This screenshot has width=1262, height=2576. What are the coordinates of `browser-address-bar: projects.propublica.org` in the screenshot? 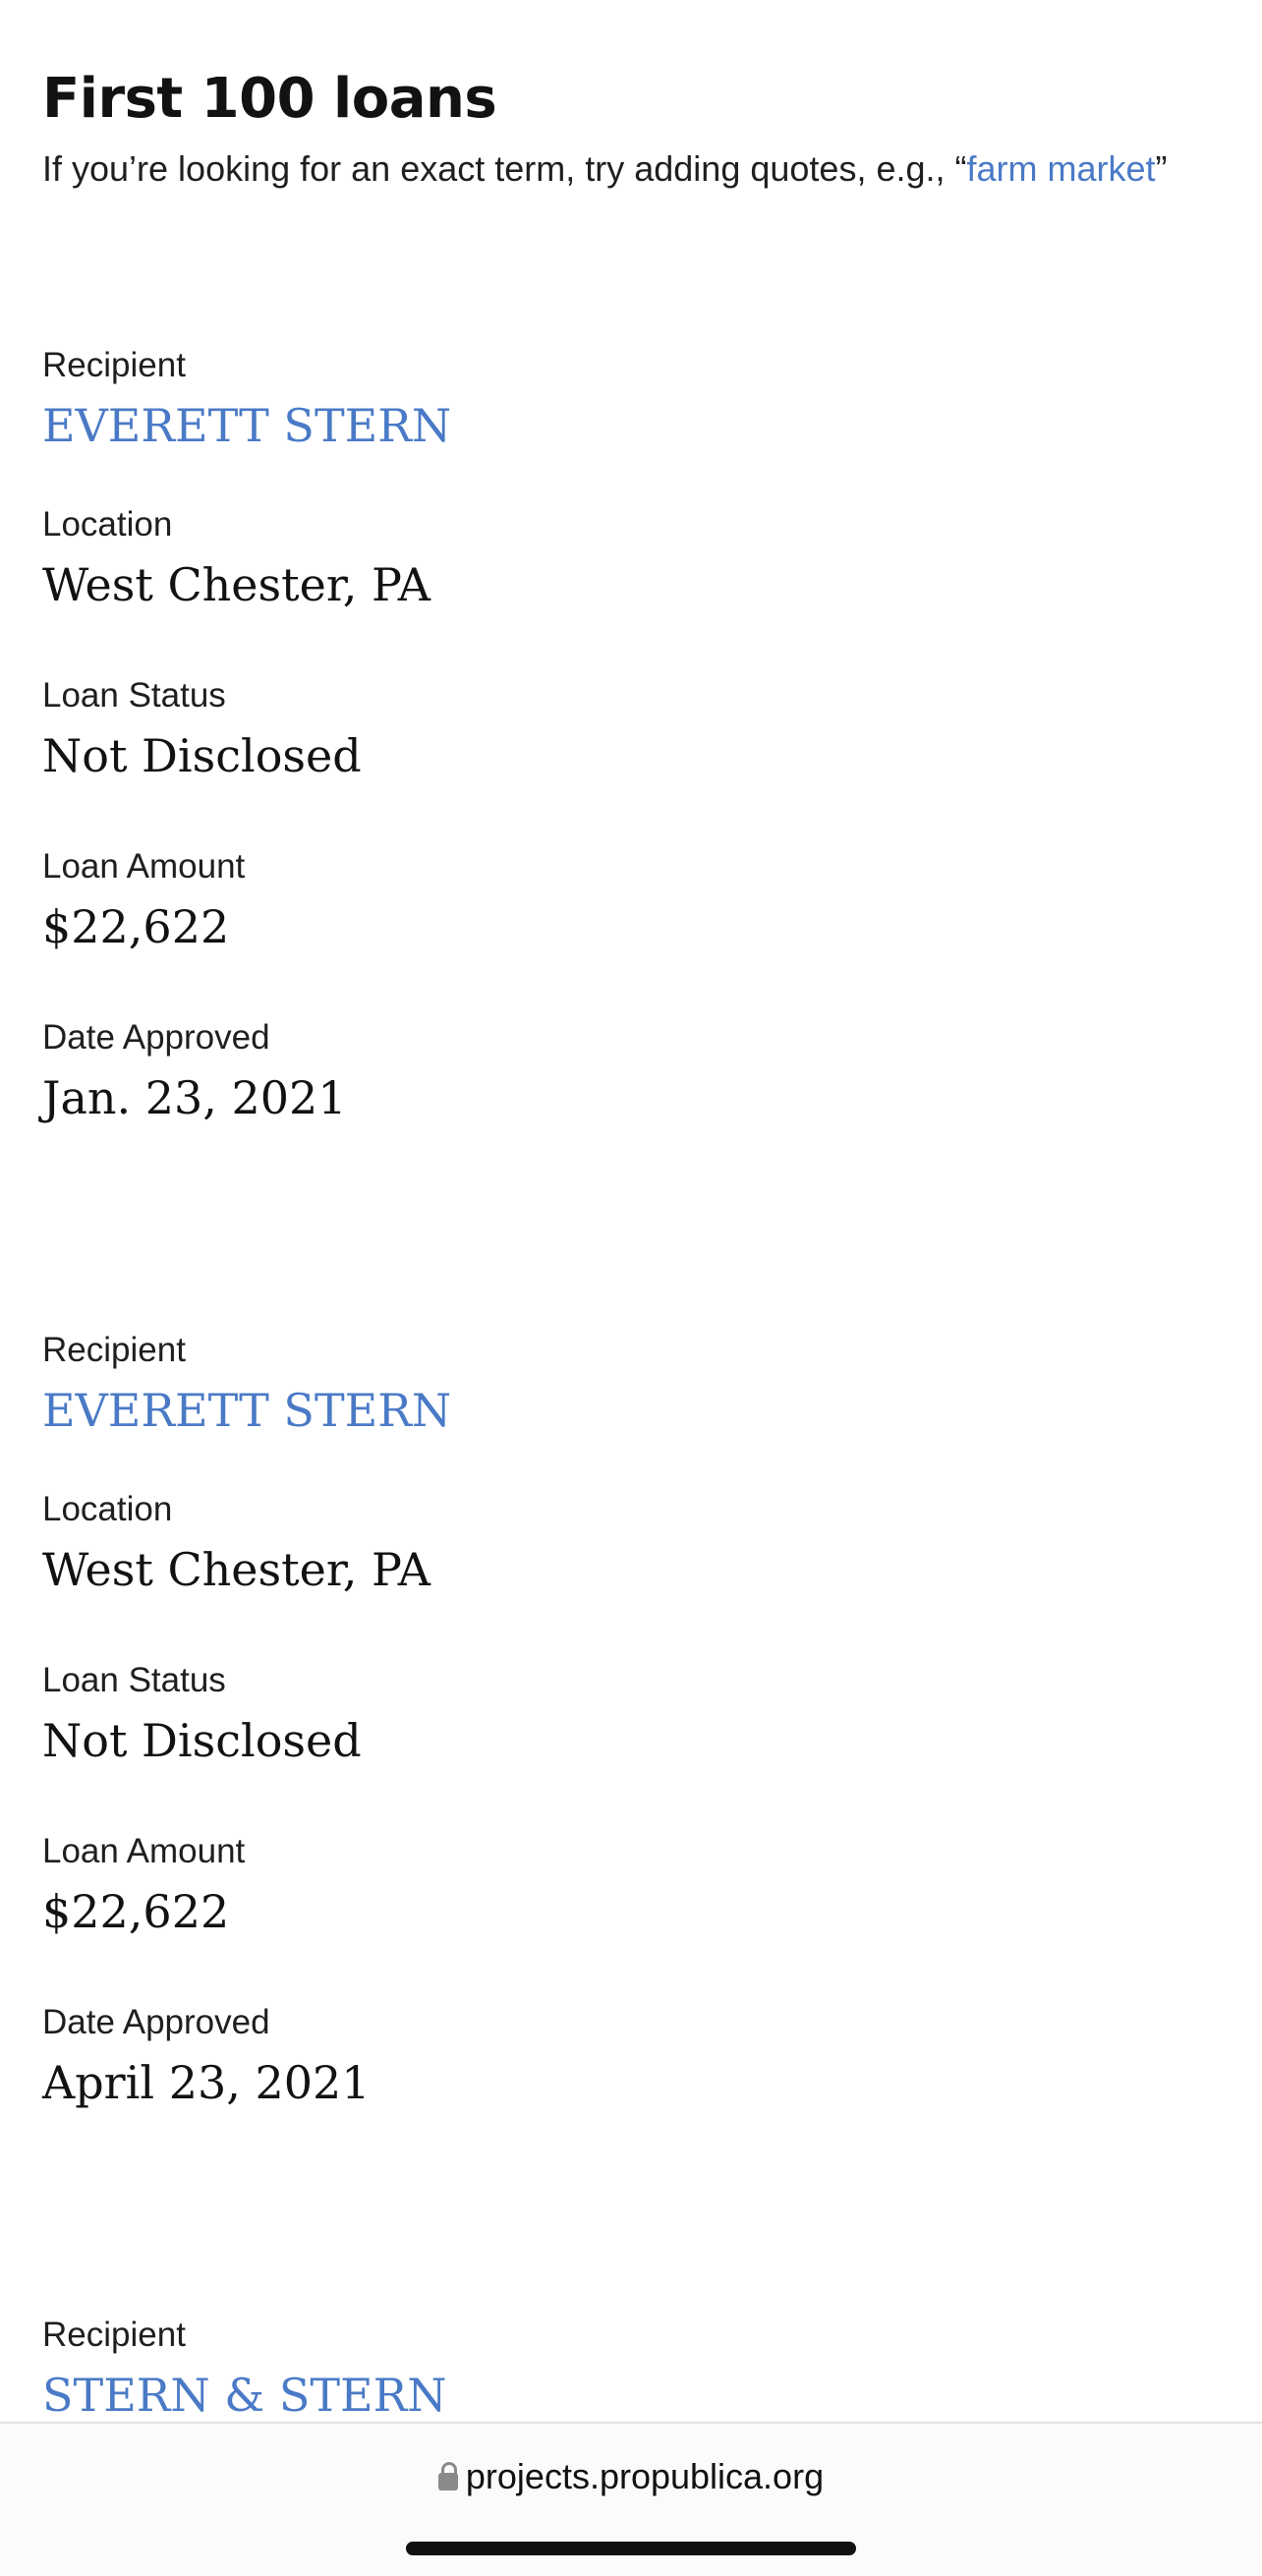 It's located at (631, 2499).